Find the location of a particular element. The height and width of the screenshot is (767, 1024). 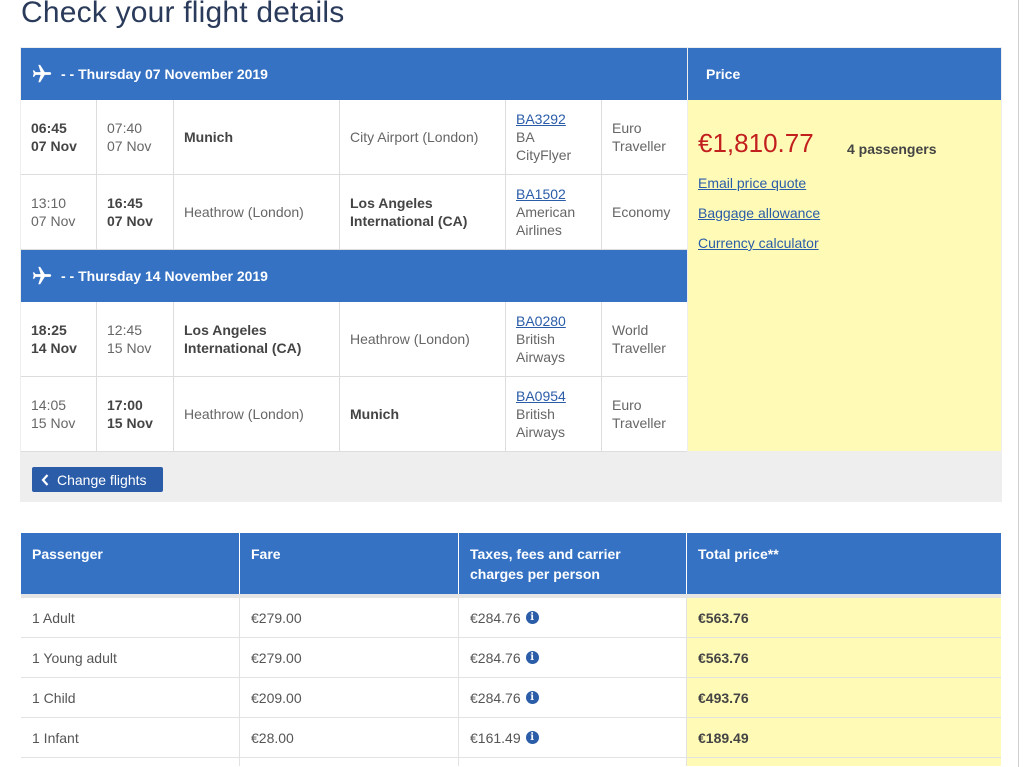

arrival-time: 07:40 is located at coordinates (125, 128).